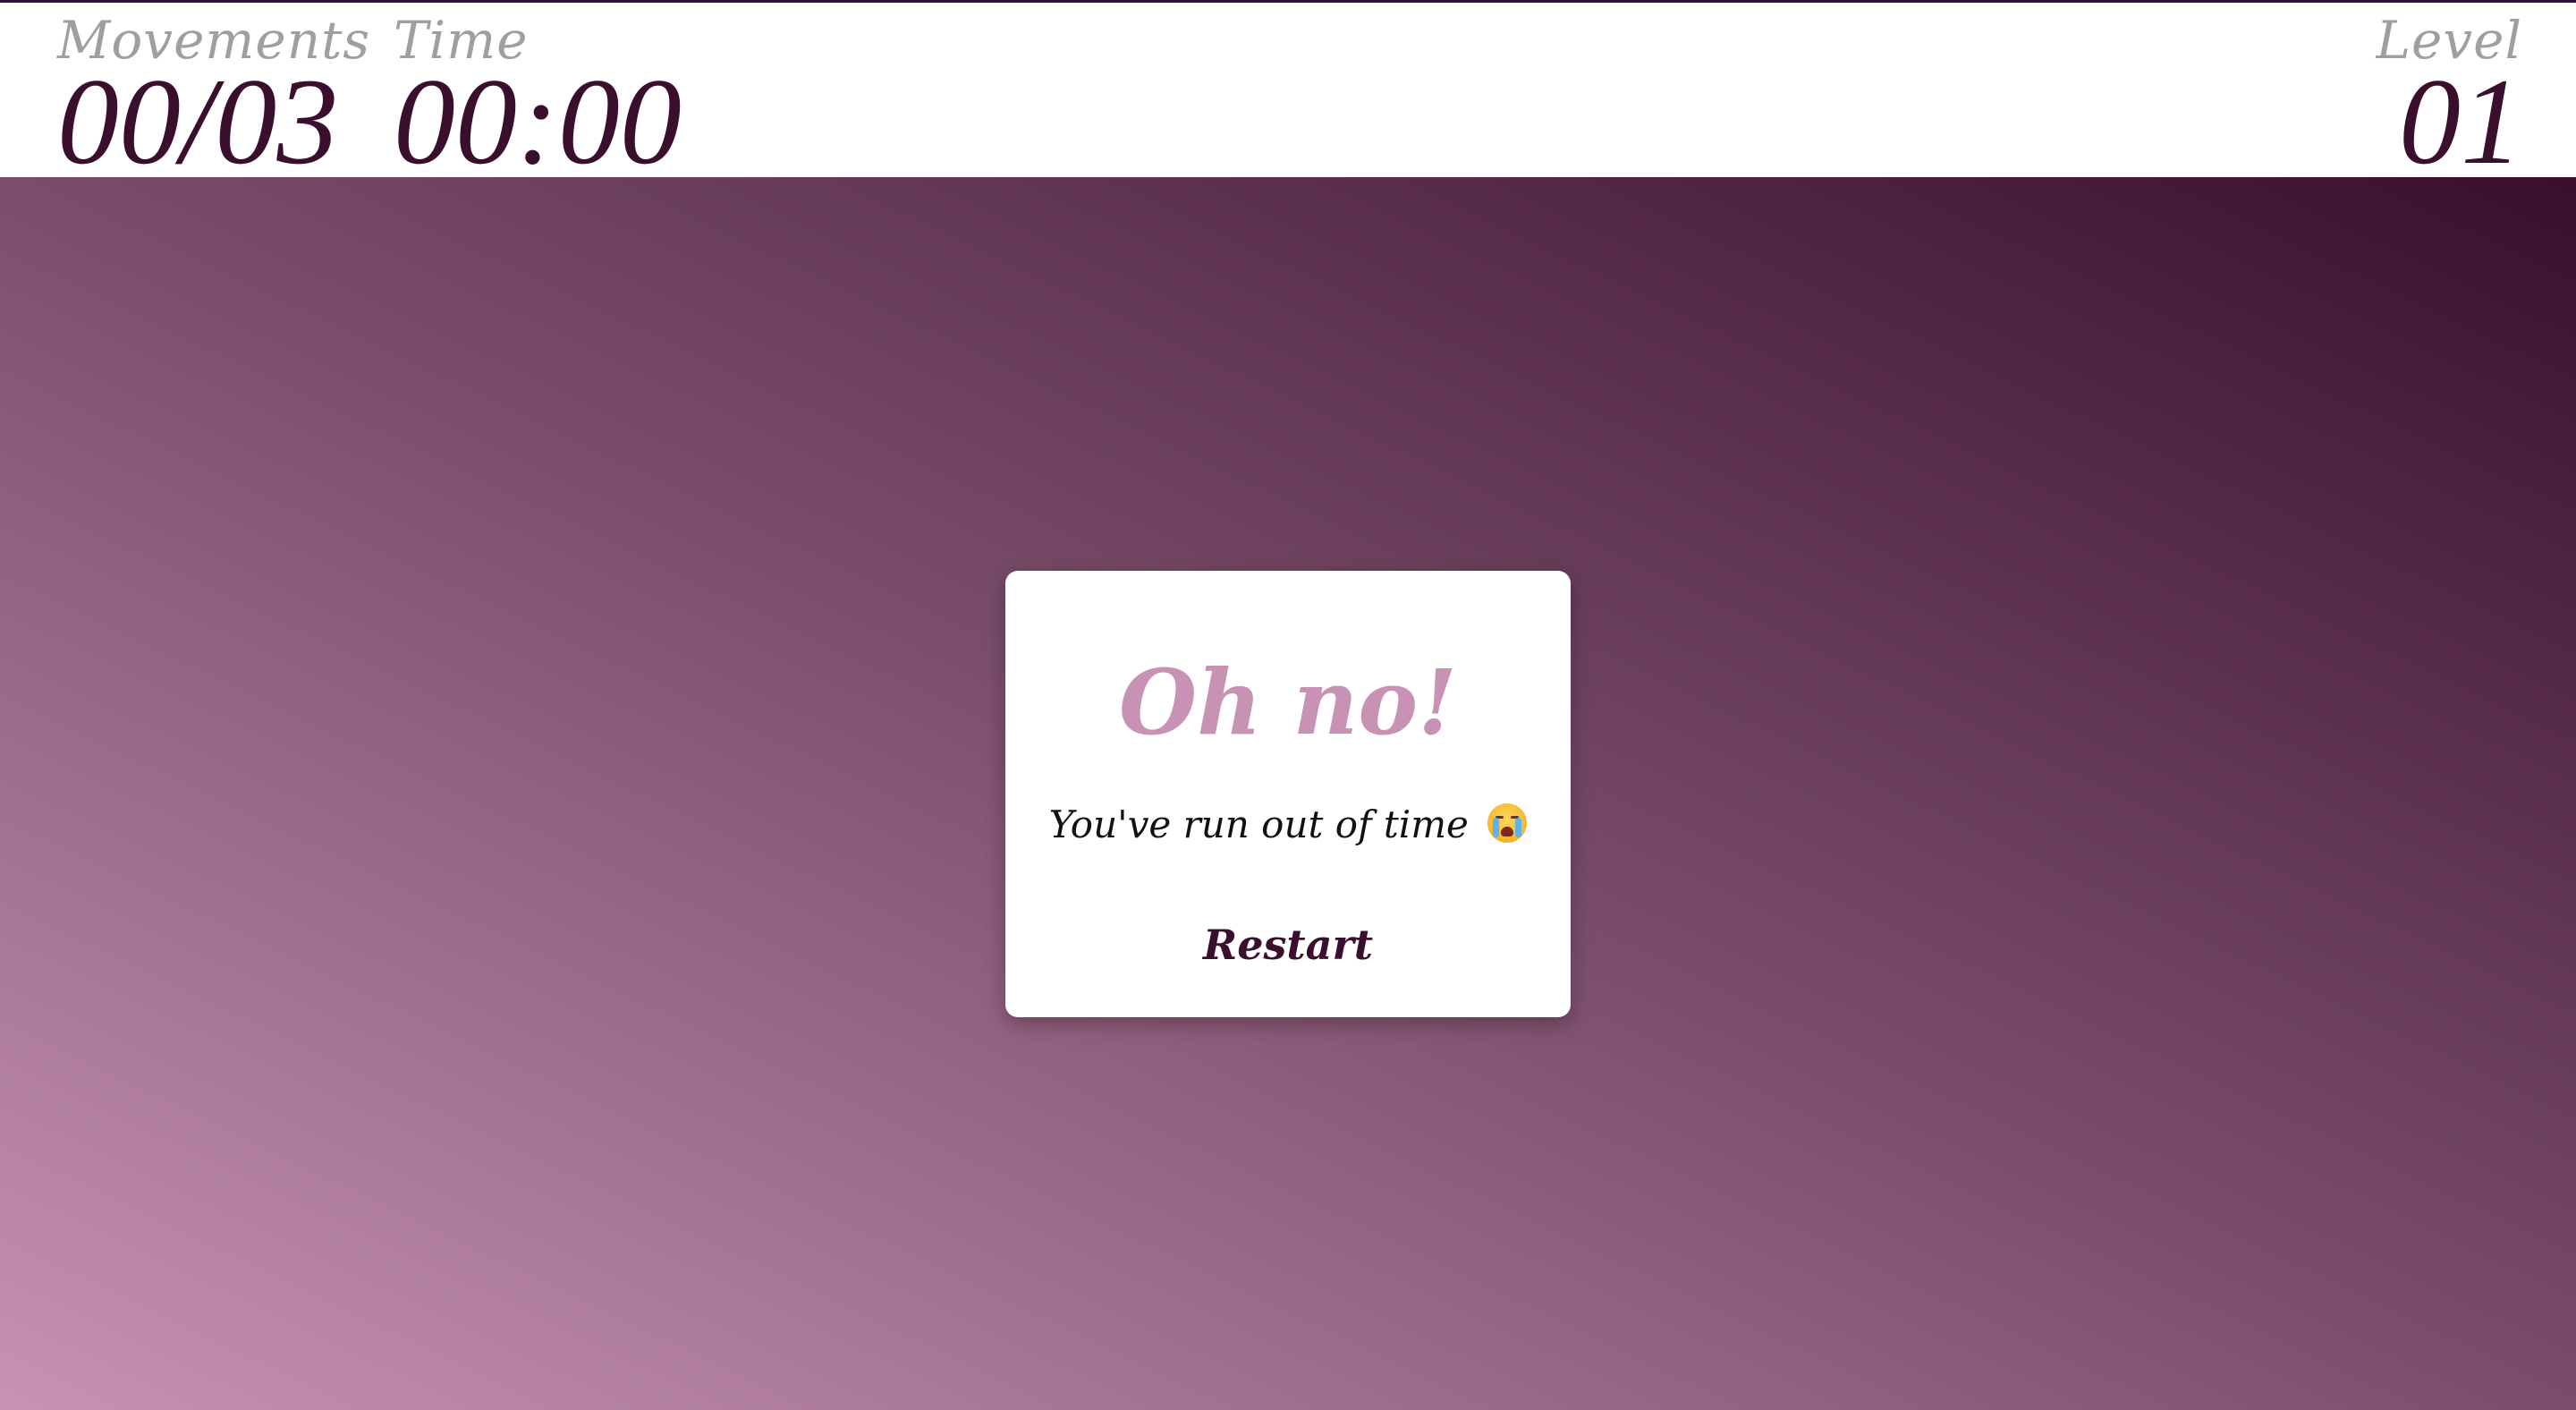 This screenshot has width=2576, height=1410. I want to click on dialog-message-text: You've run out of time, so click(1258, 825).